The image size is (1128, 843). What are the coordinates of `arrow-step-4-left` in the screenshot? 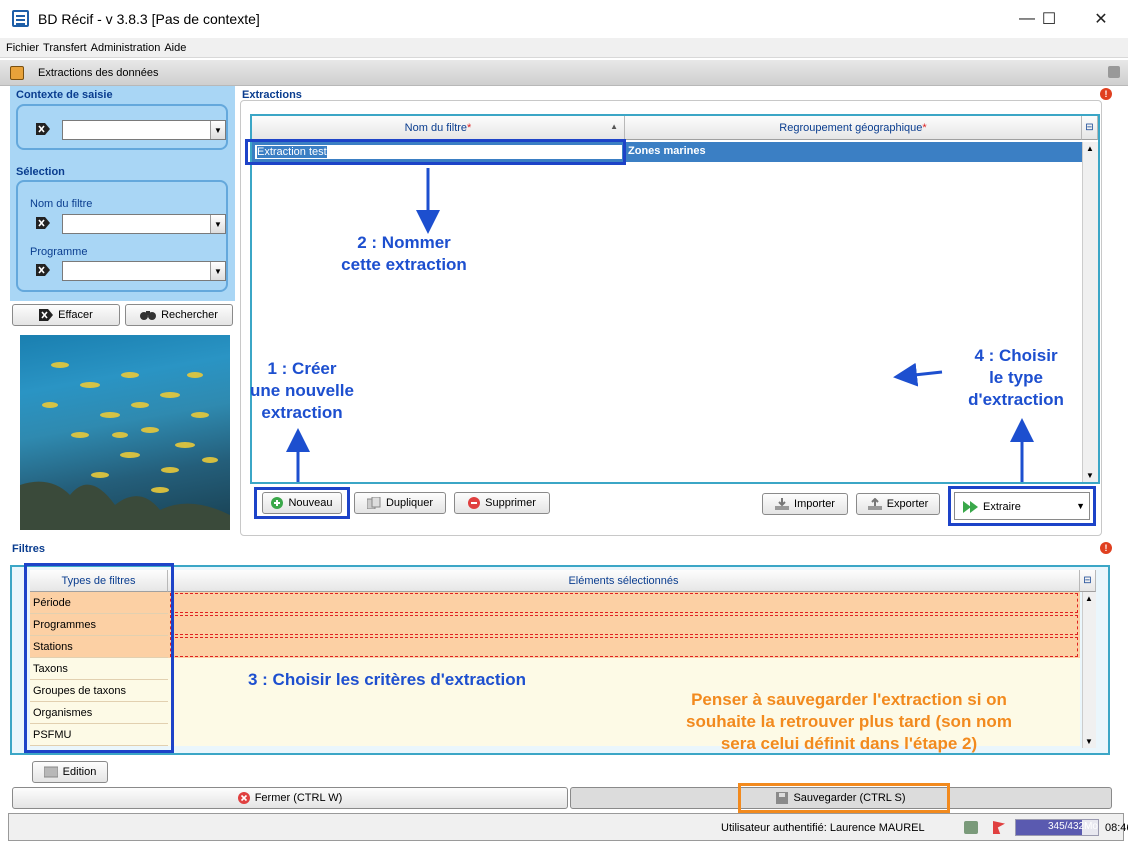 It's located at (918, 374).